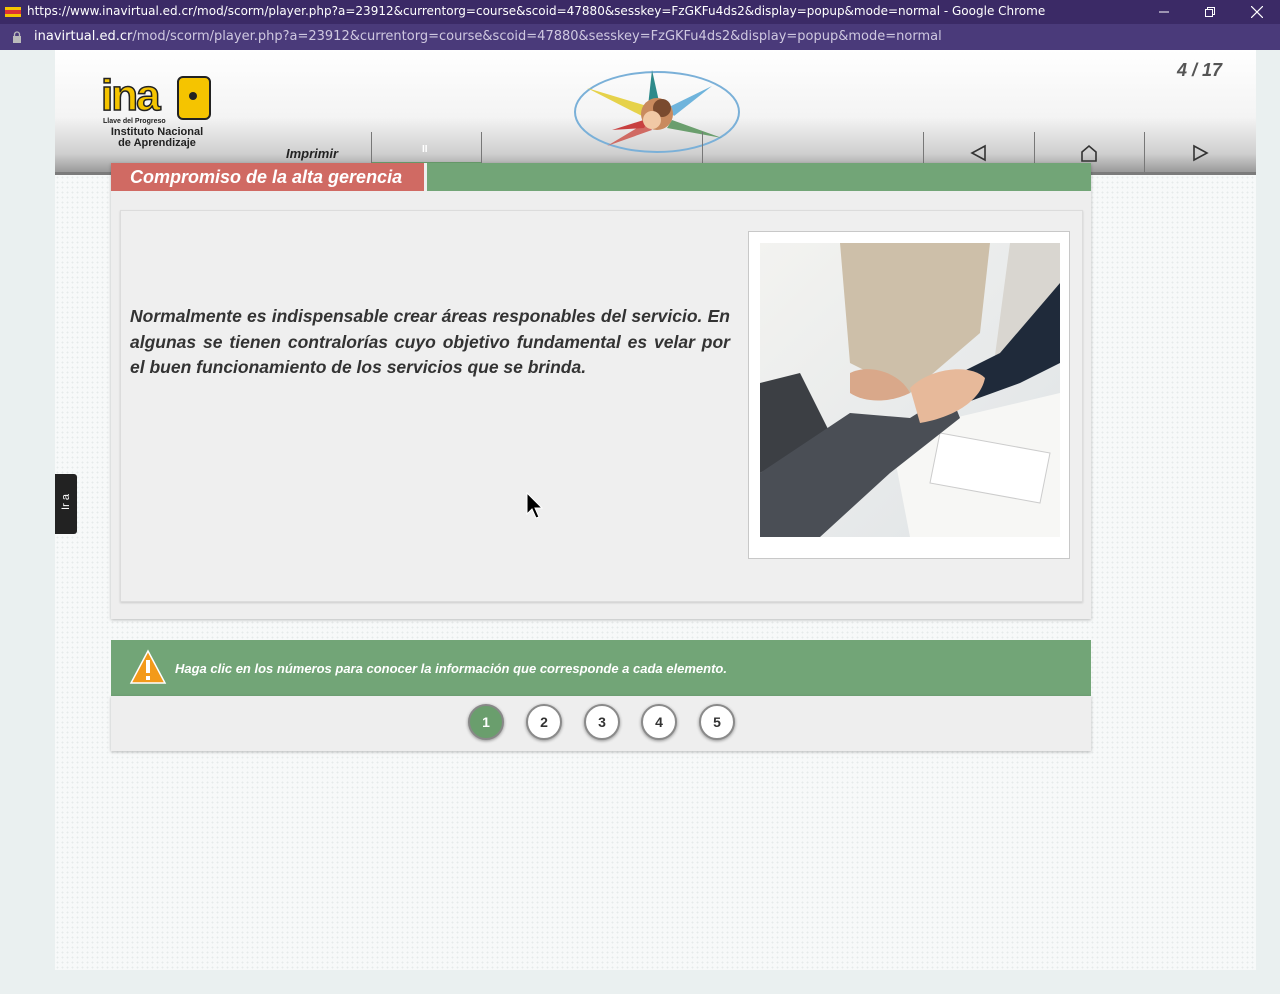 The width and height of the screenshot is (1280, 994). What do you see at coordinates (910, 390) in the screenshot?
I see `handshake-image` at bounding box center [910, 390].